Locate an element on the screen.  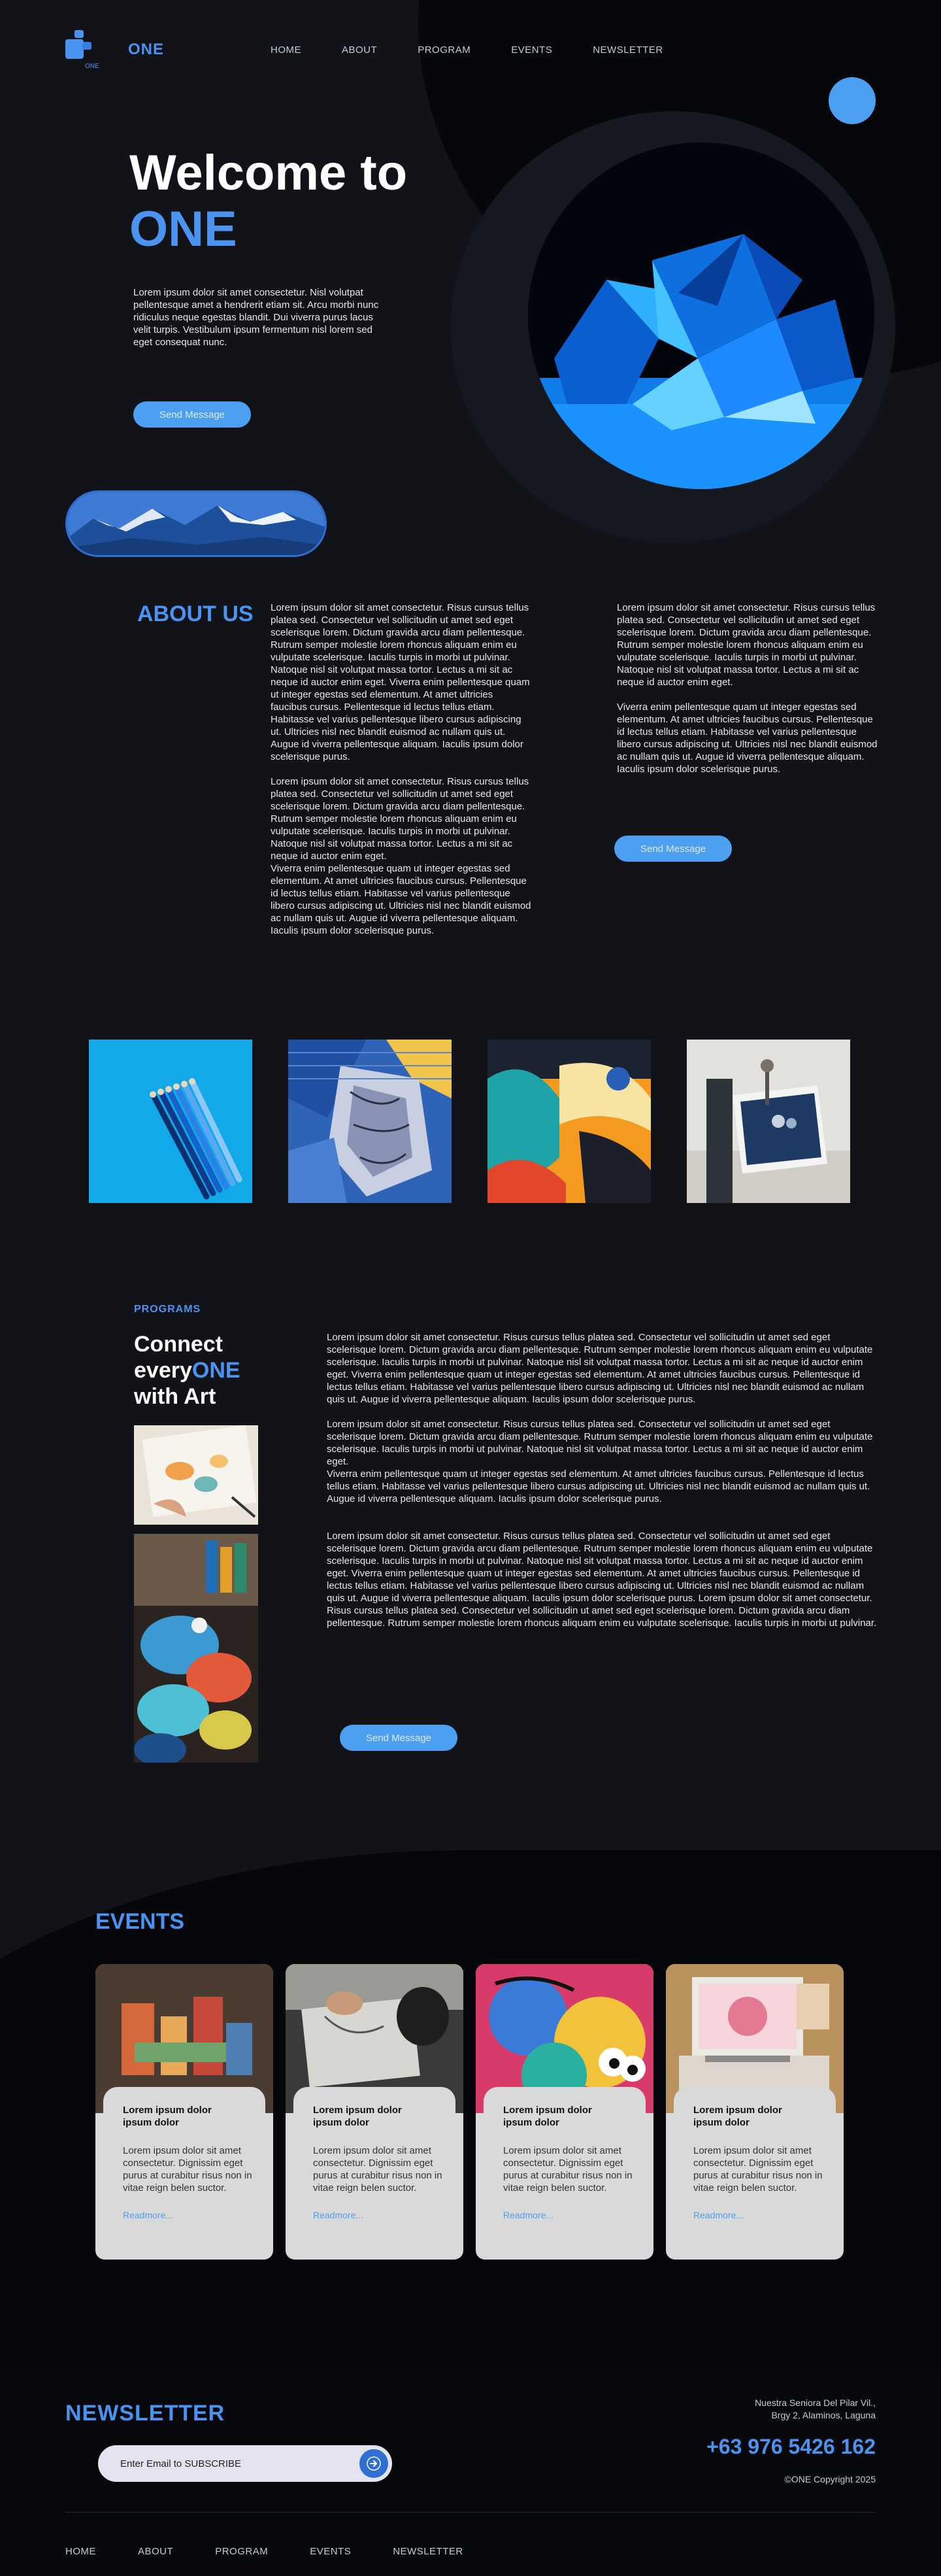
about-send-message-button: Send Message is located at coordinates (673, 849).